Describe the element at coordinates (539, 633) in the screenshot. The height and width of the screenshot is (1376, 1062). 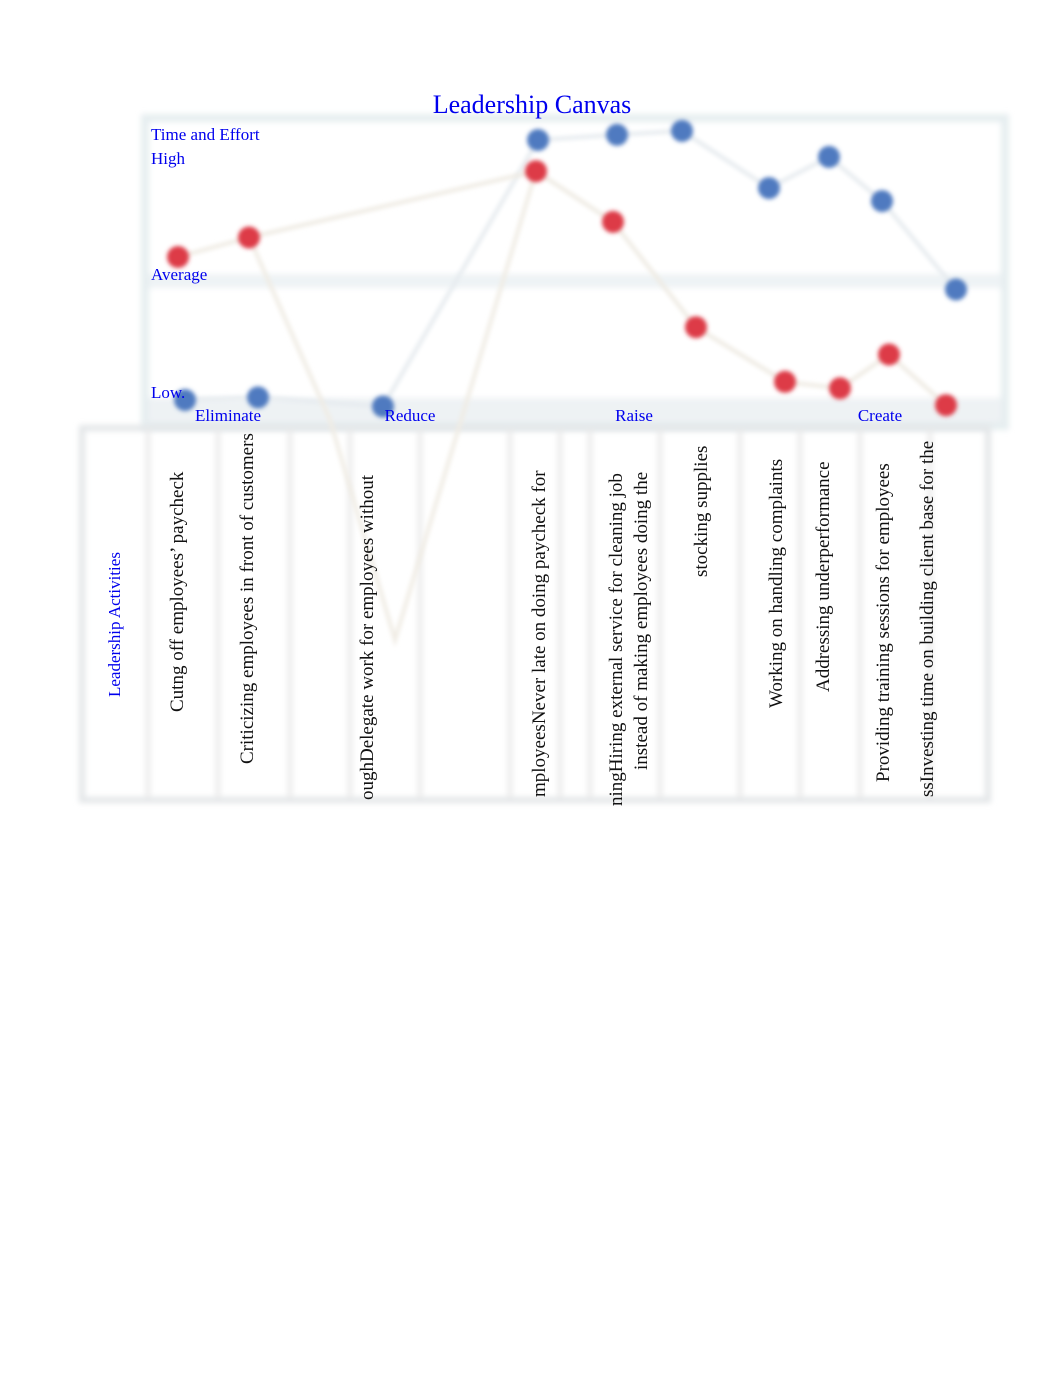
I see `activity-label: mployeesNever late on doing paycheck for` at that location.